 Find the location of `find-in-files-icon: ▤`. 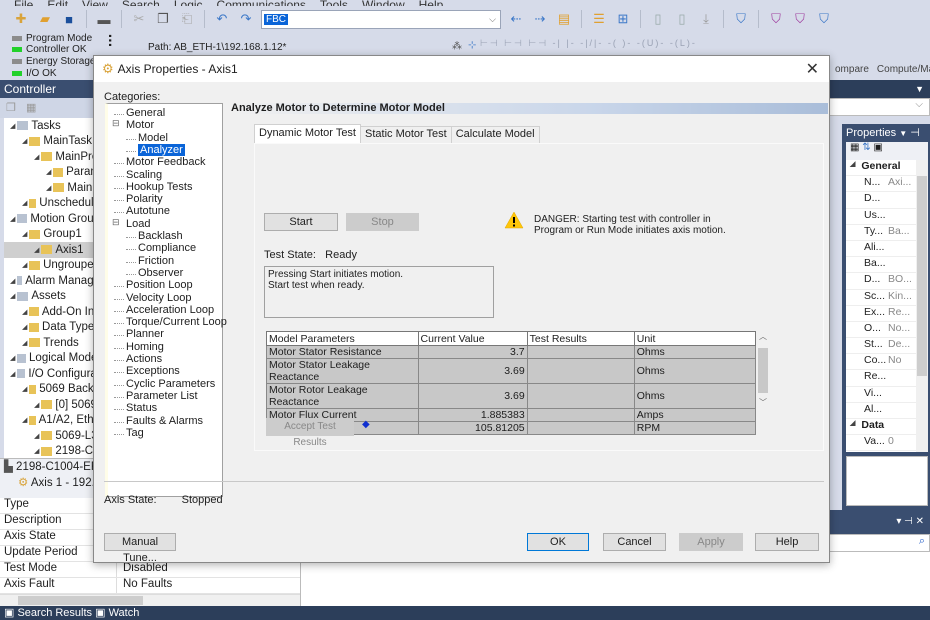

find-in-files-icon: ▤ is located at coordinates (564, 19).